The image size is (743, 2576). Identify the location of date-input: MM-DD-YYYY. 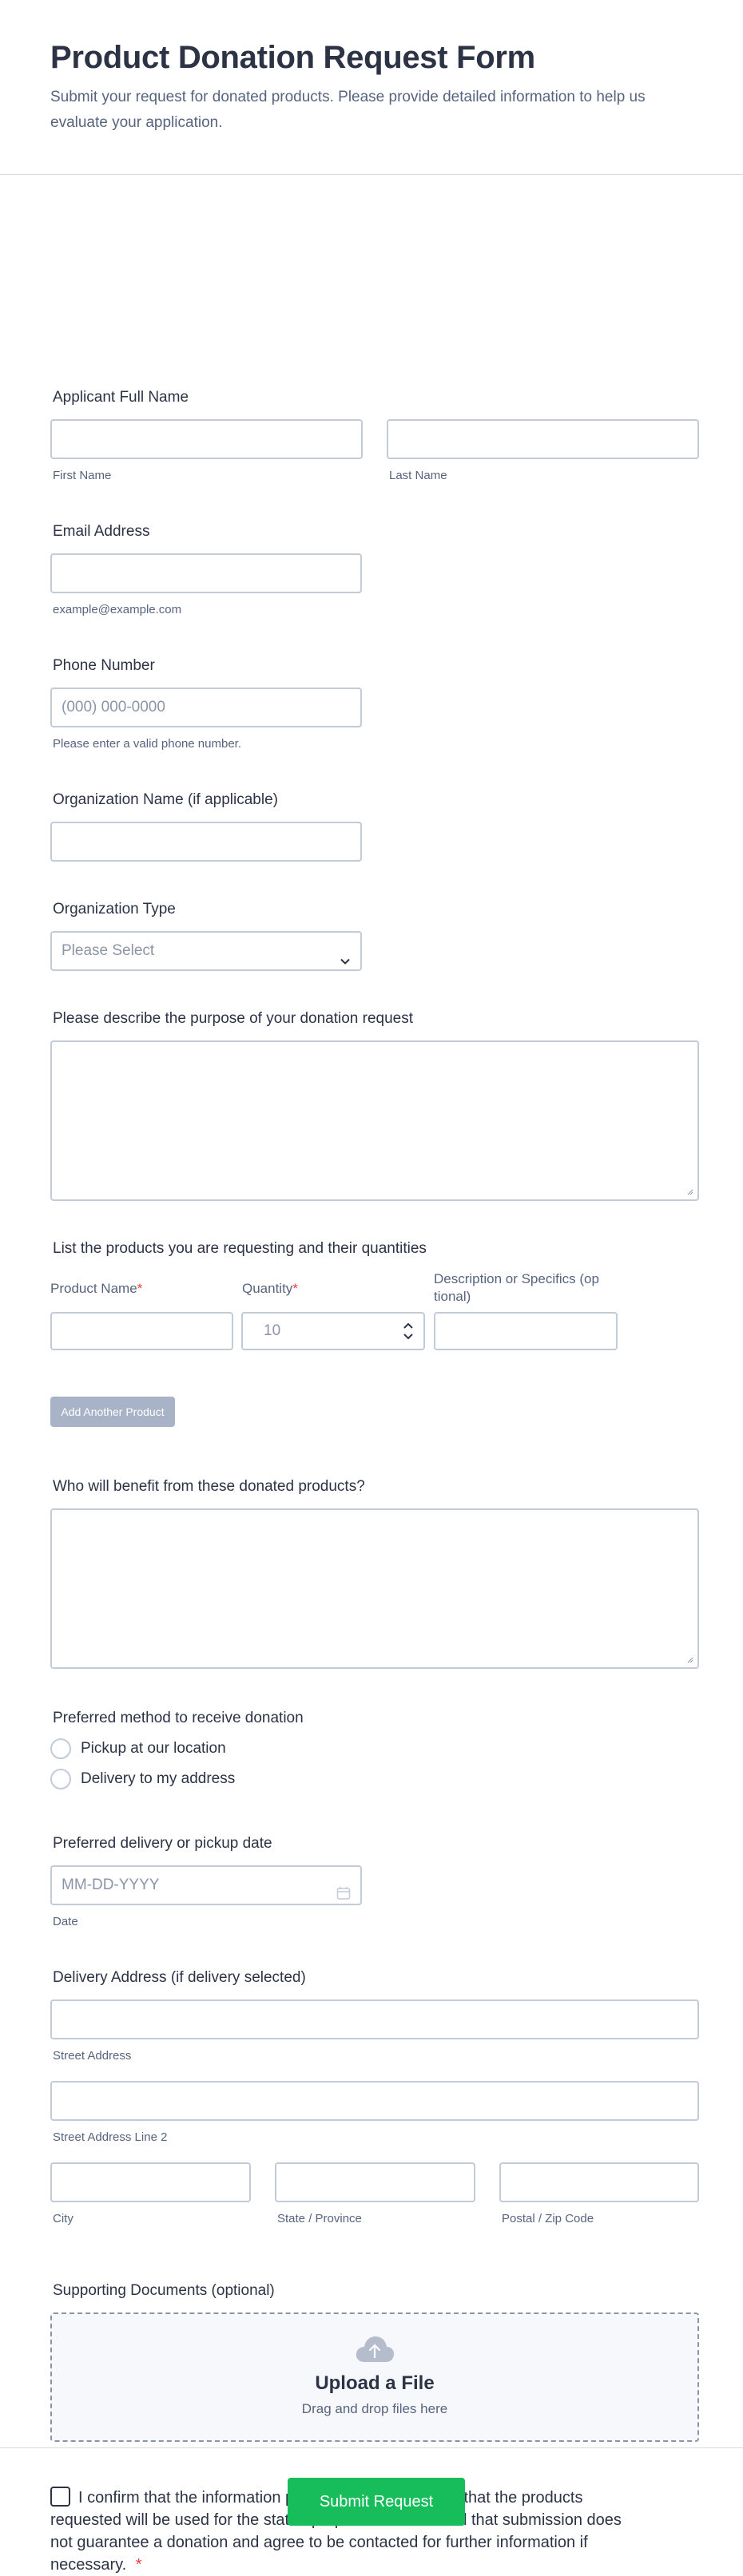
(206, 1885).